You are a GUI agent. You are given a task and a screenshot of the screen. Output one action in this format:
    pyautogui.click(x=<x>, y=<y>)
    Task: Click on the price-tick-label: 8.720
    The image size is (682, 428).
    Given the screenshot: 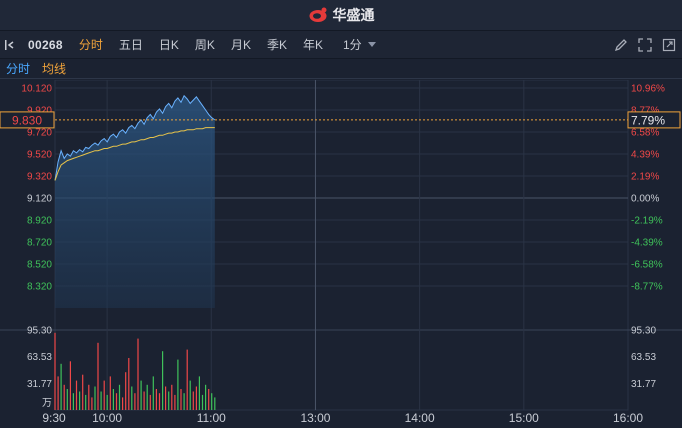 What is the action you would take?
    pyautogui.click(x=39, y=243)
    